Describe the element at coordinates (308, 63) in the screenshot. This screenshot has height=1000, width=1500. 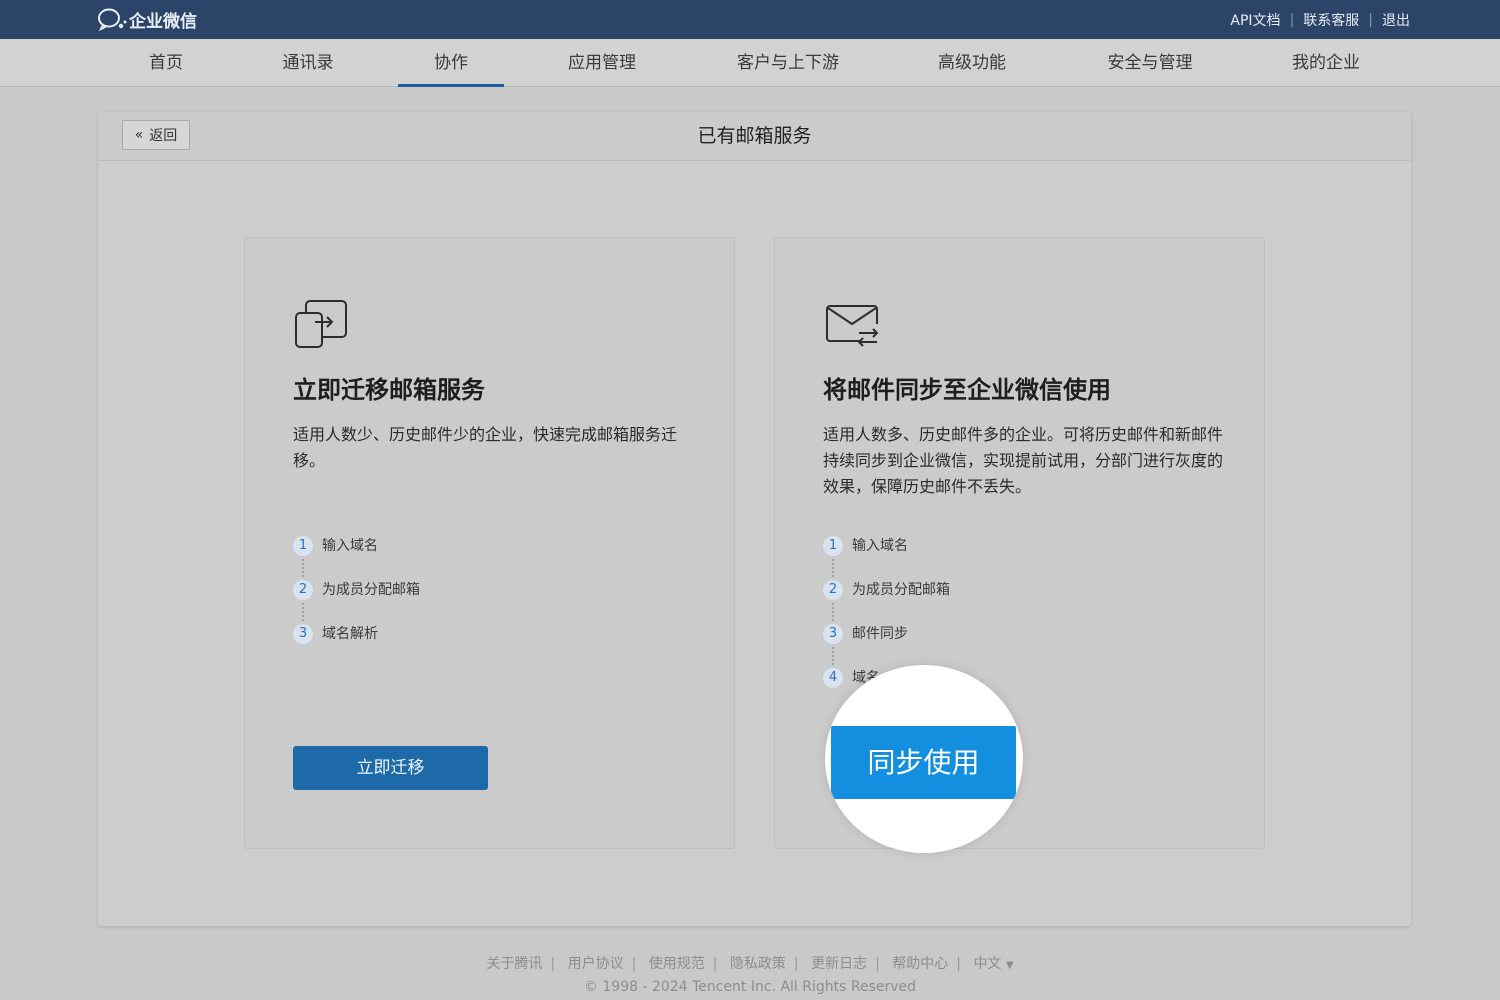
I see `nav-item-contacts: 通讯录` at that location.